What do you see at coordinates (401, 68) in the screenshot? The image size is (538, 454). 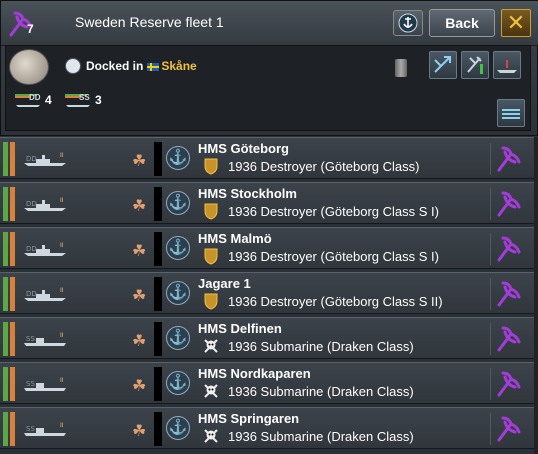 I see `fuel-barrel-icon` at bounding box center [401, 68].